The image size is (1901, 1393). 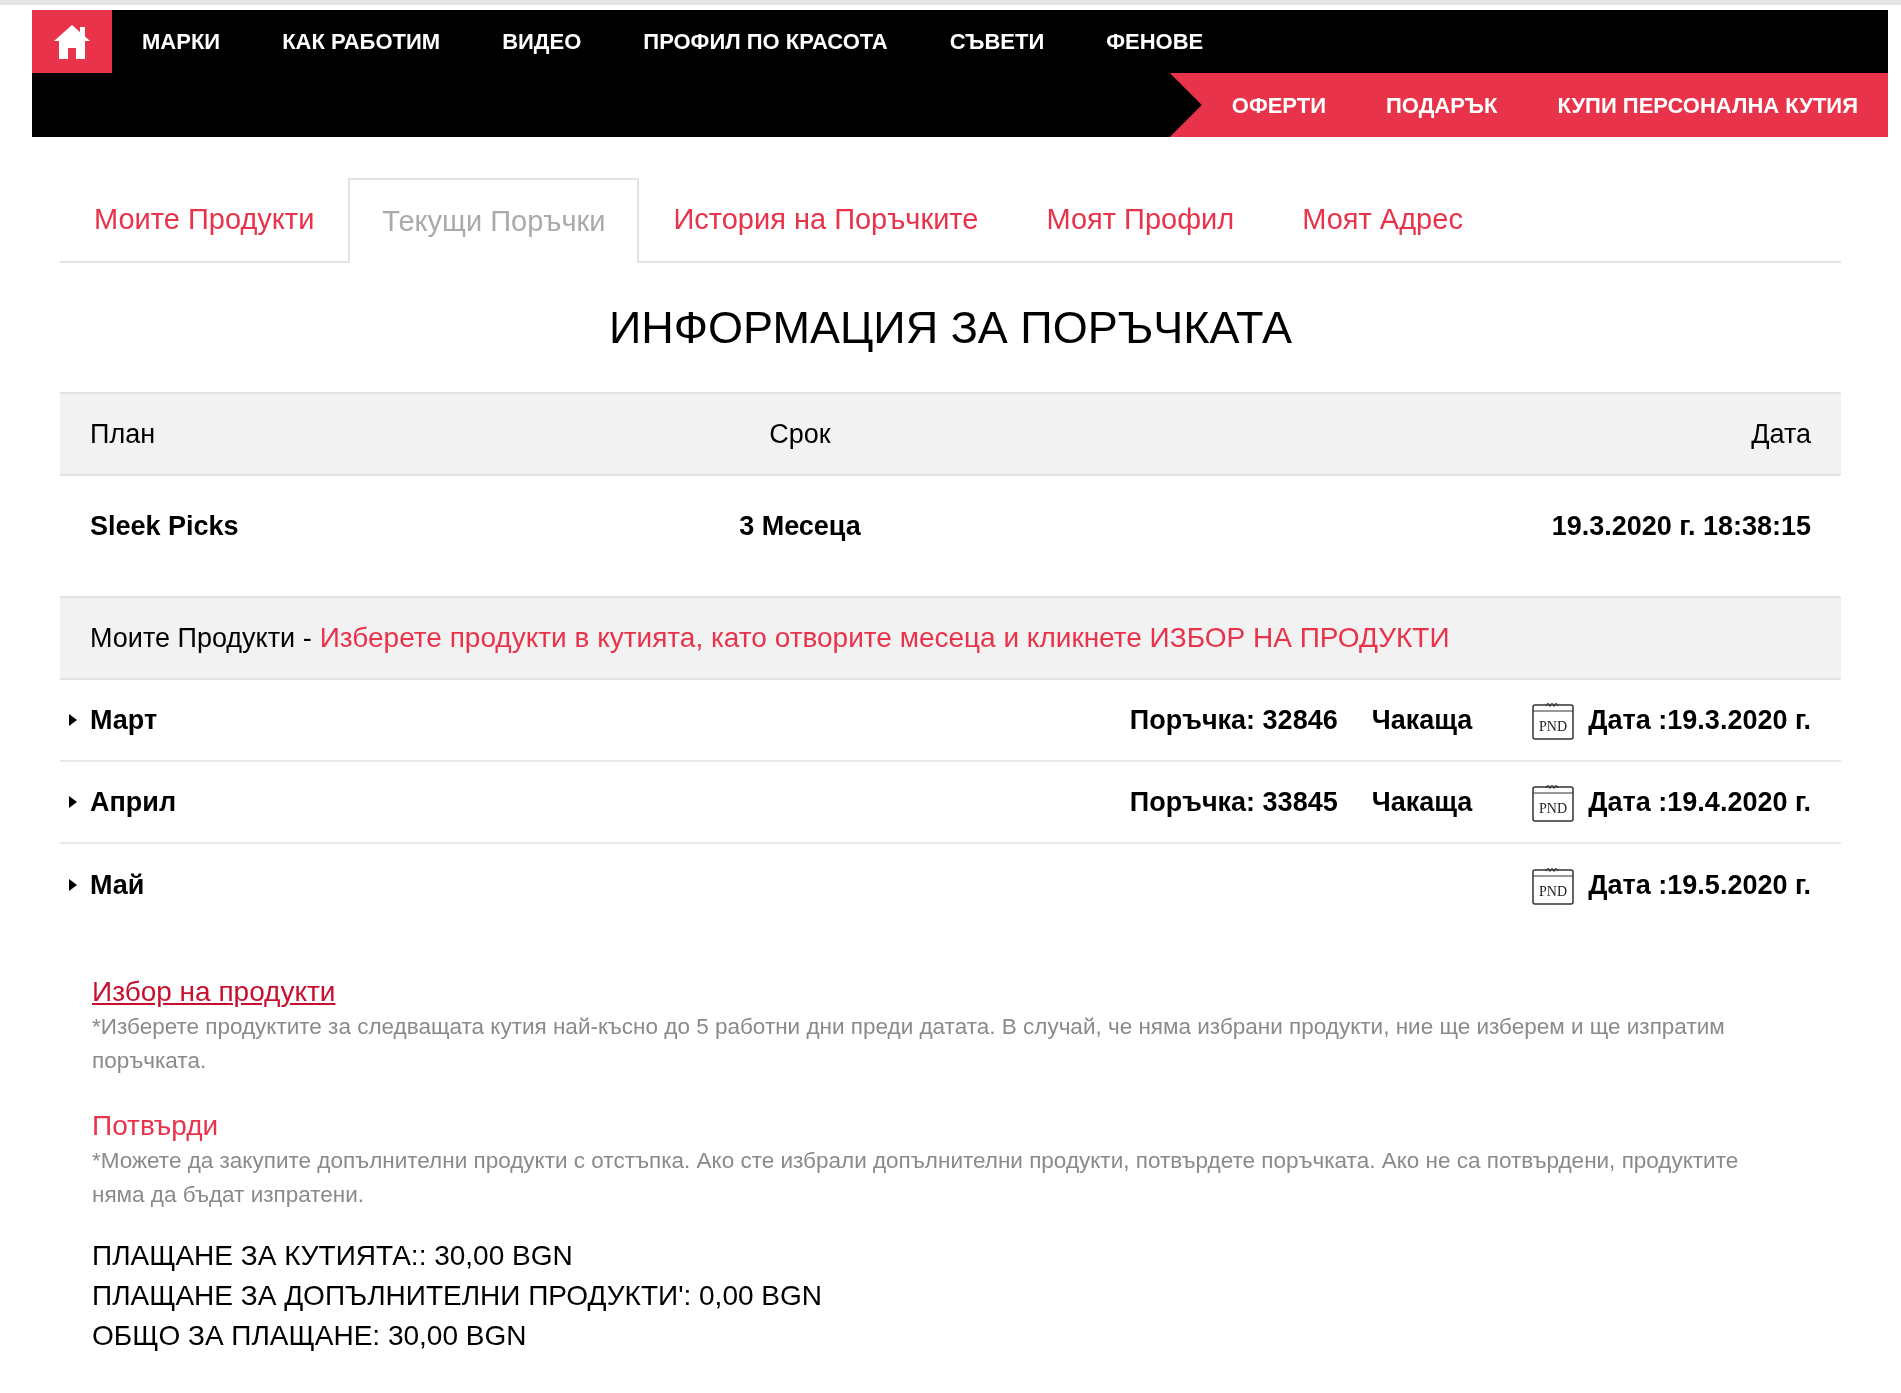 What do you see at coordinates (1680, 526) in the screenshot?
I see `table-cell-text: 19.3.2020 г. 18:38:15` at bounding box center [1680, 526].